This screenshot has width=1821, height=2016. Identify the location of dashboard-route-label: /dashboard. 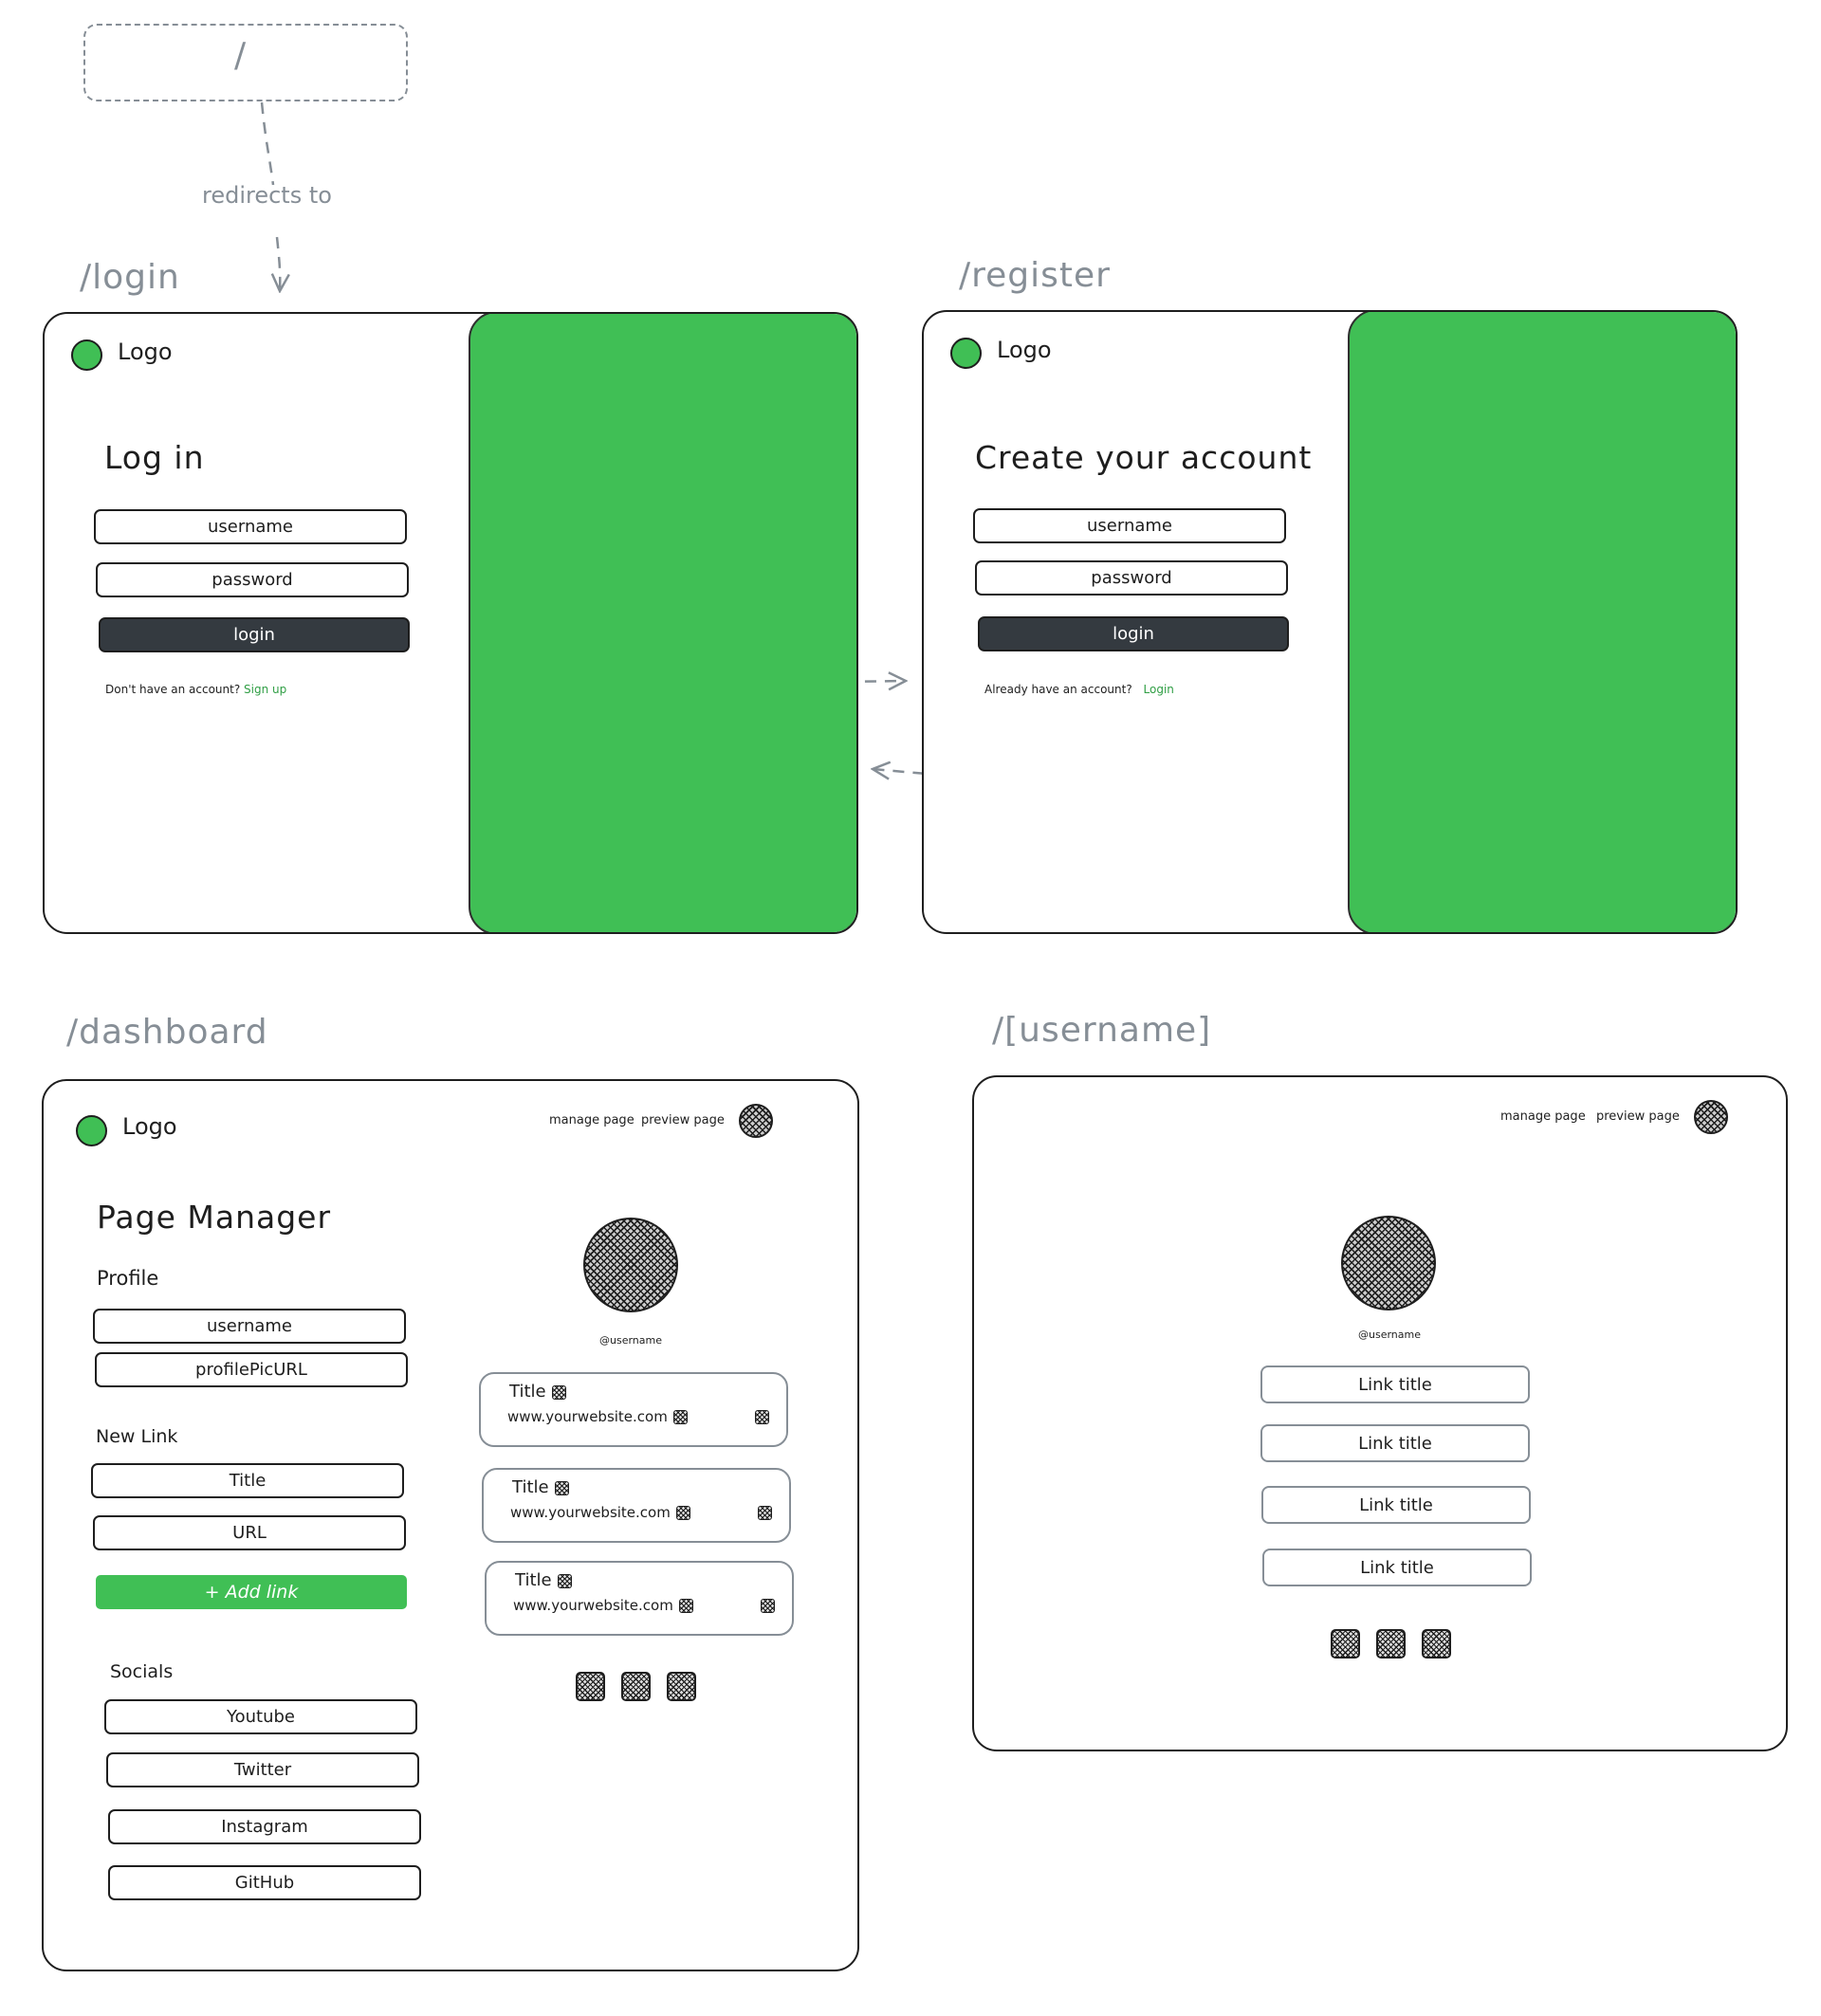
(167, 1032).